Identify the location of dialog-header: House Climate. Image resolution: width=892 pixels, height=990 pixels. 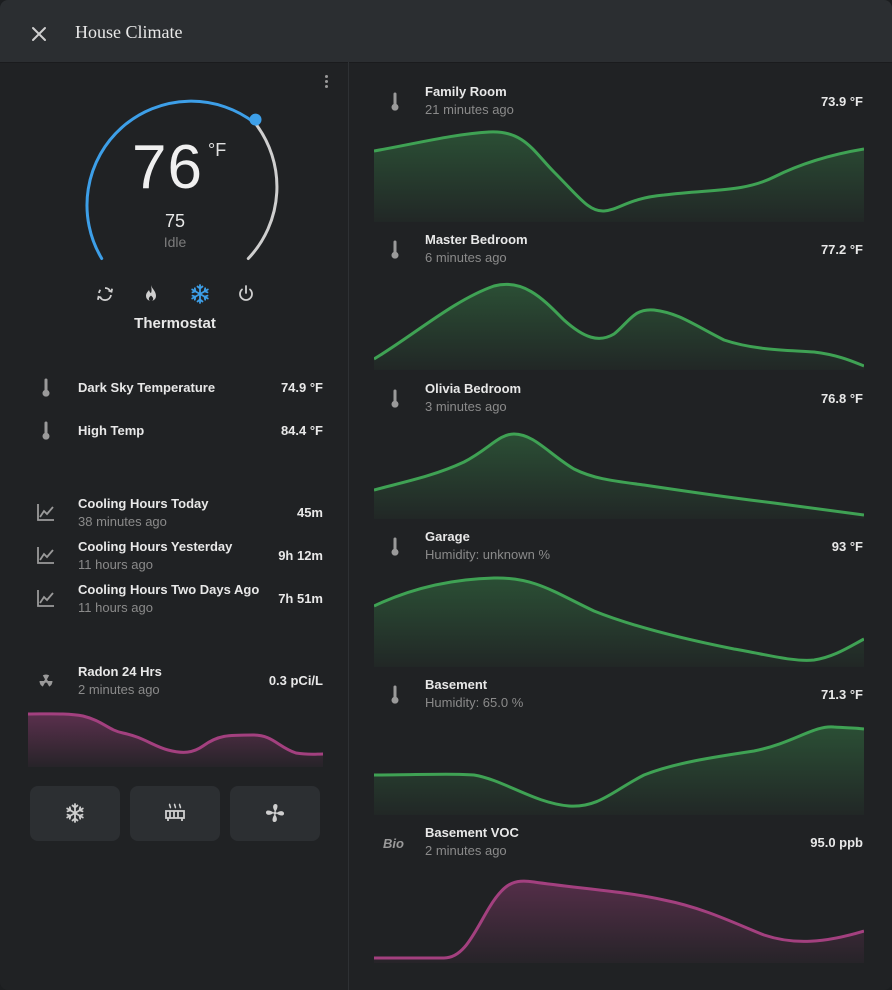
(446, 31).